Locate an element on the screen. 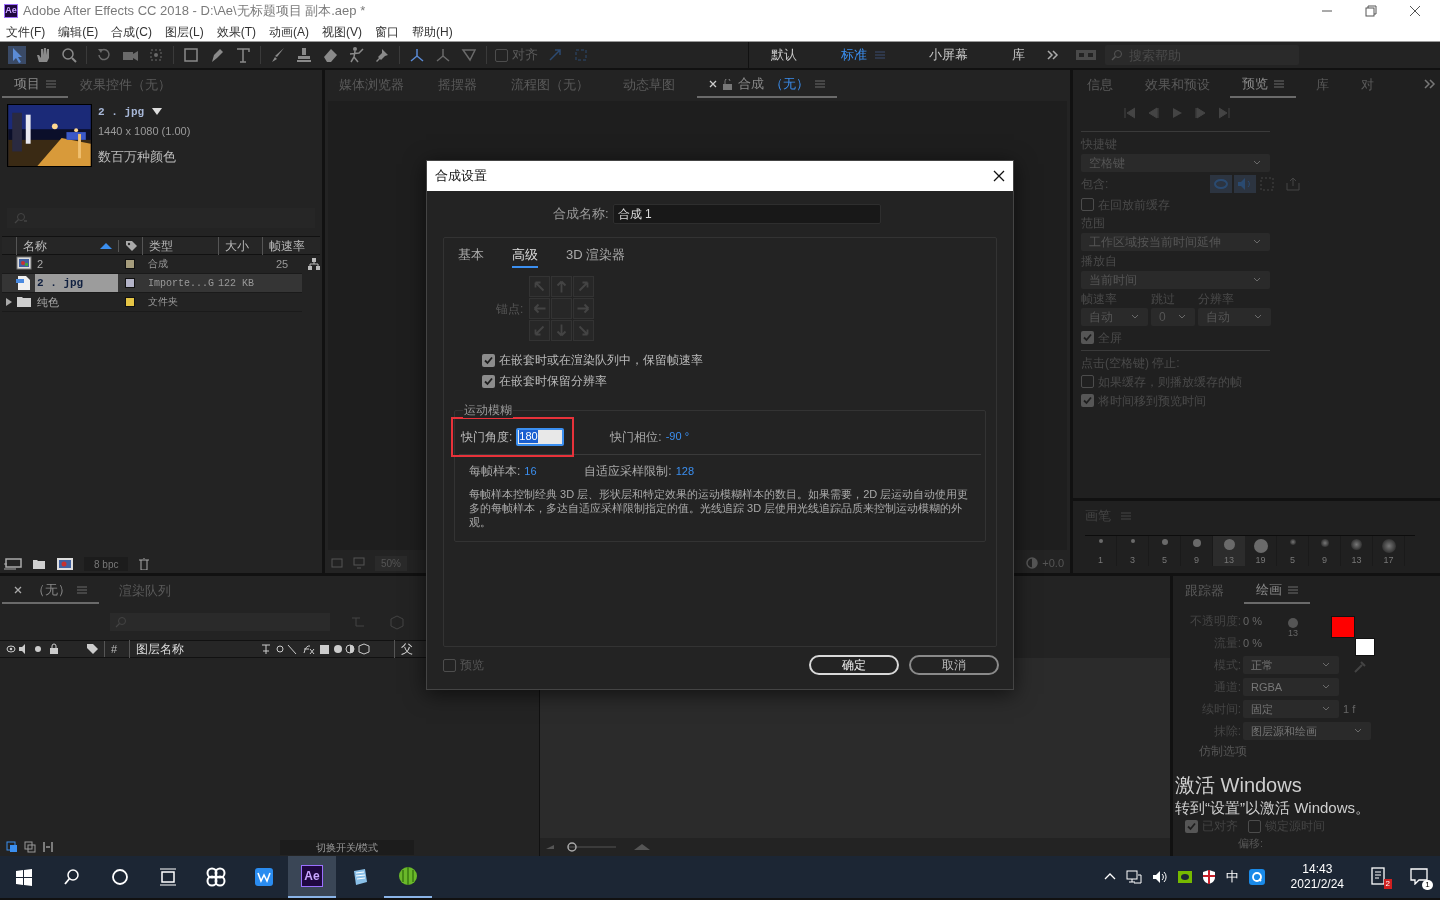 Image resolution: width=1440 pixels, height=900 pixels. brush-size: 13 is located at coordinates (1229, 560).